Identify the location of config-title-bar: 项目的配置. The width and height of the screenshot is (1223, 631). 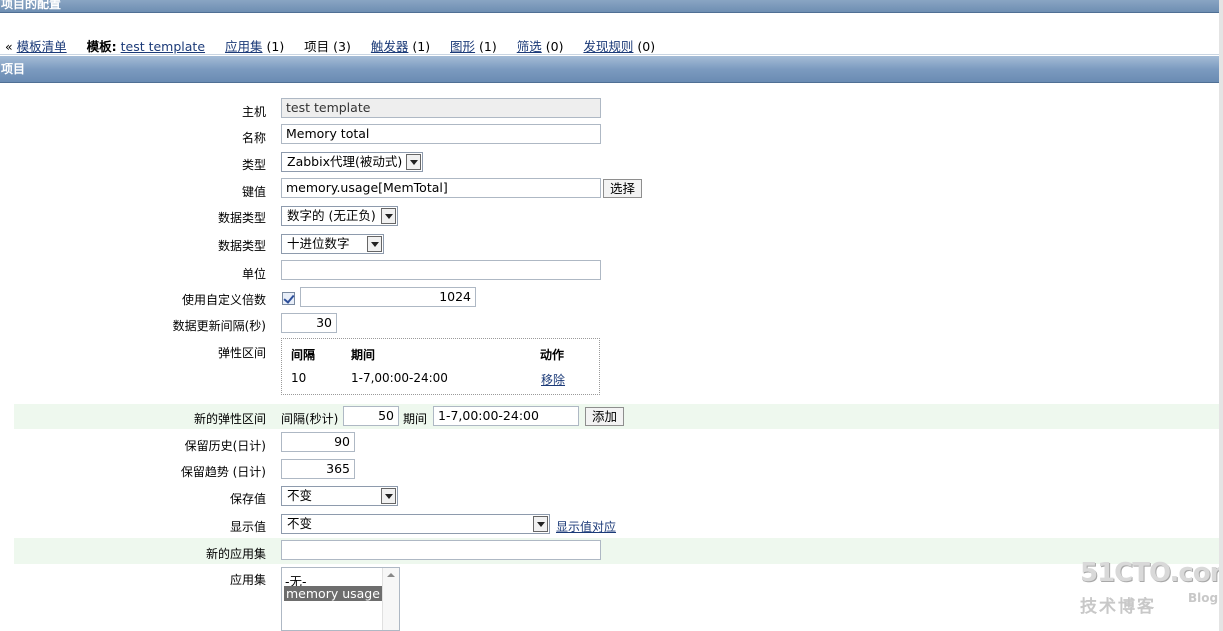
(611, 6).